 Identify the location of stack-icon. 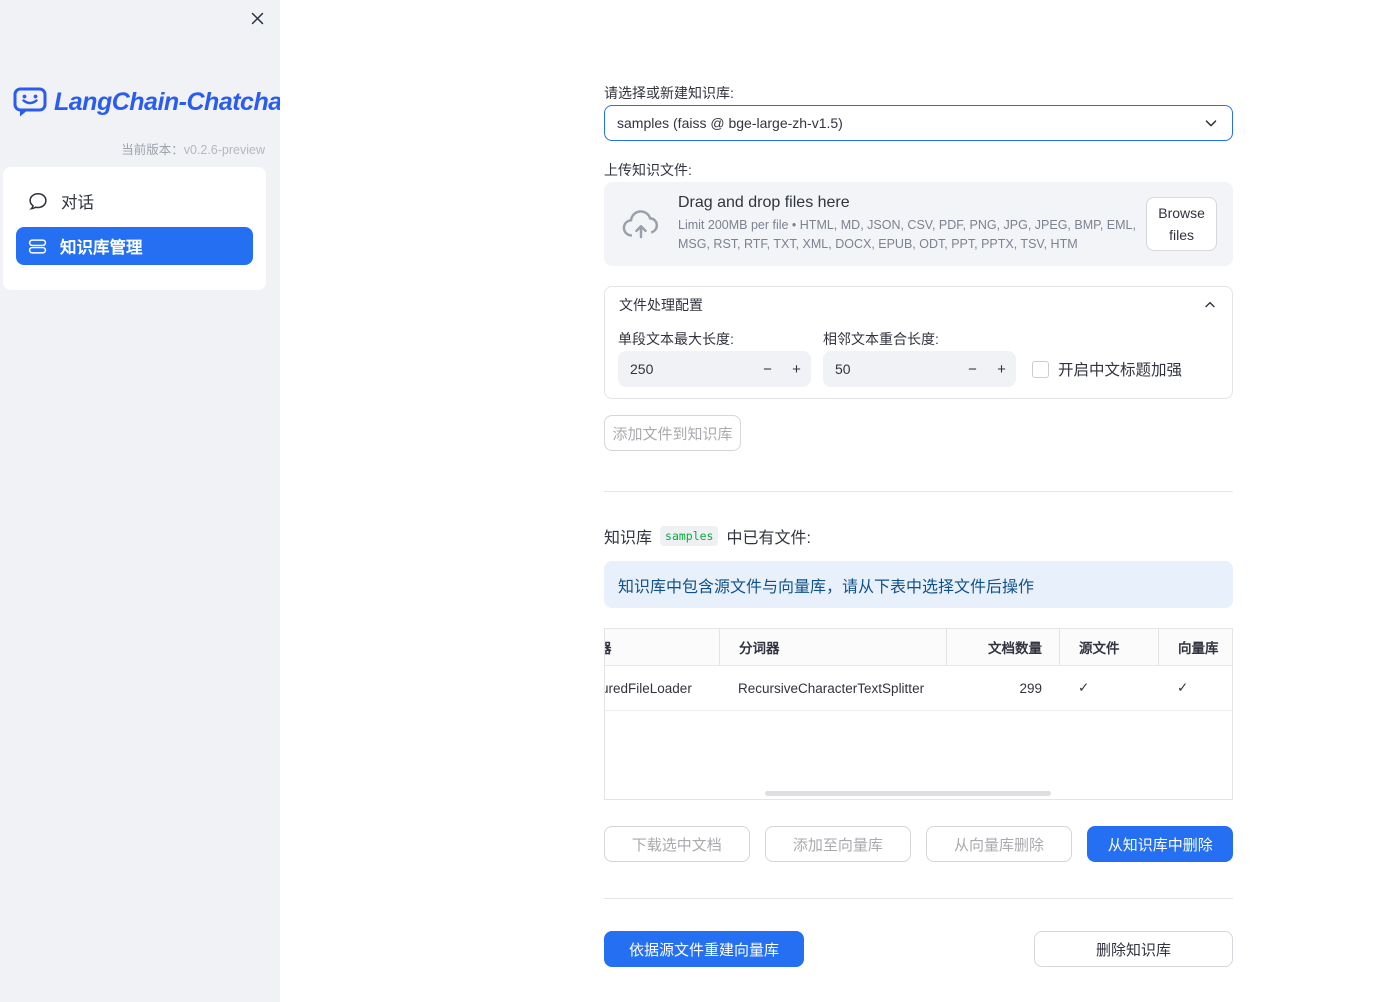
(37, 246).